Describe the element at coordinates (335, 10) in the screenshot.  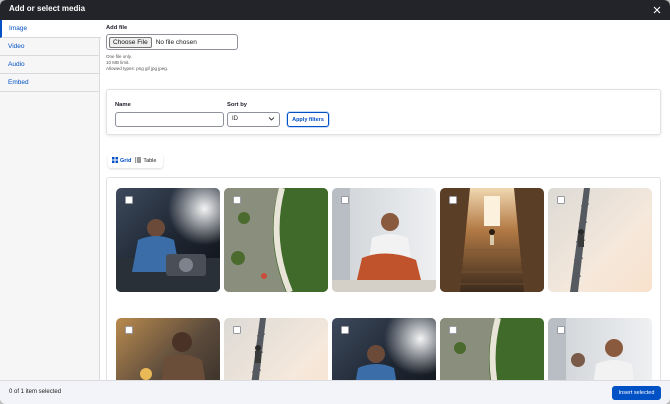
I see `dialog-titlebar: Add or select media` at that location.